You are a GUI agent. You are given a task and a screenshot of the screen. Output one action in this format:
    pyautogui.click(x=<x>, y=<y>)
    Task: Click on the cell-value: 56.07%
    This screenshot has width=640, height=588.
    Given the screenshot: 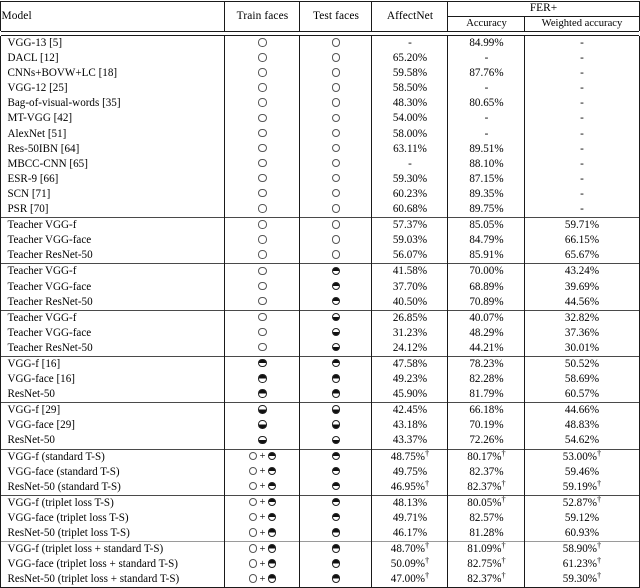 What is the action you would take?
    pyautogui.click(x=410, y=255)
    